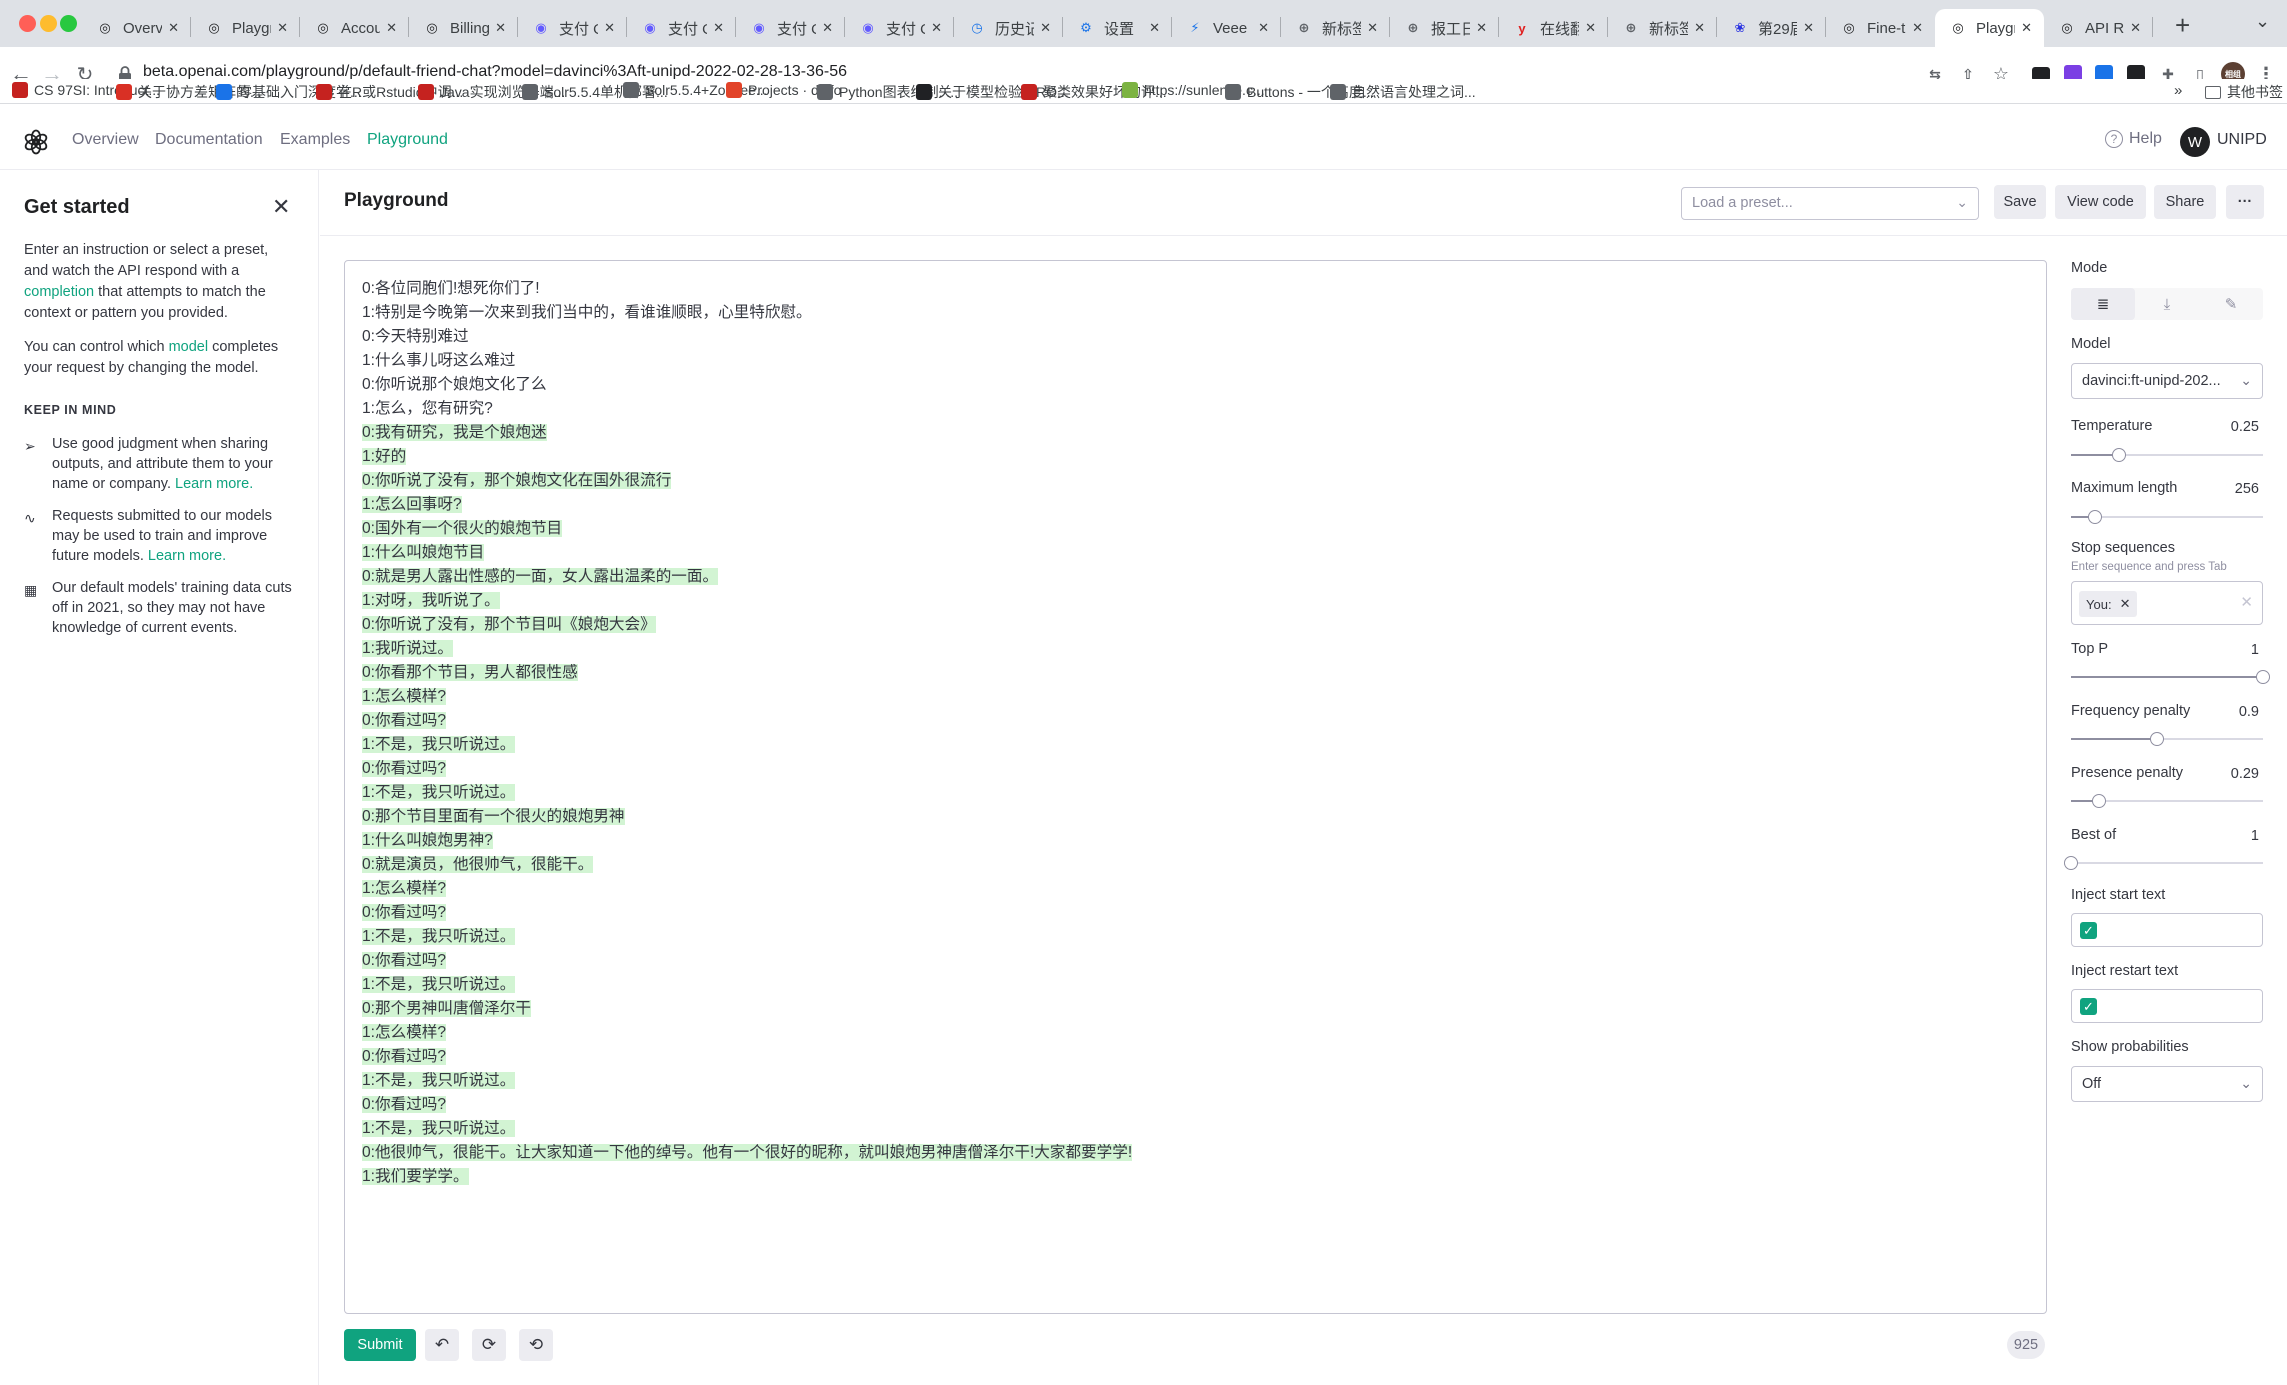  Describe the element at coordinates (2167, 801) in the screenshot. I see `presence-penalty-slider` at that location.